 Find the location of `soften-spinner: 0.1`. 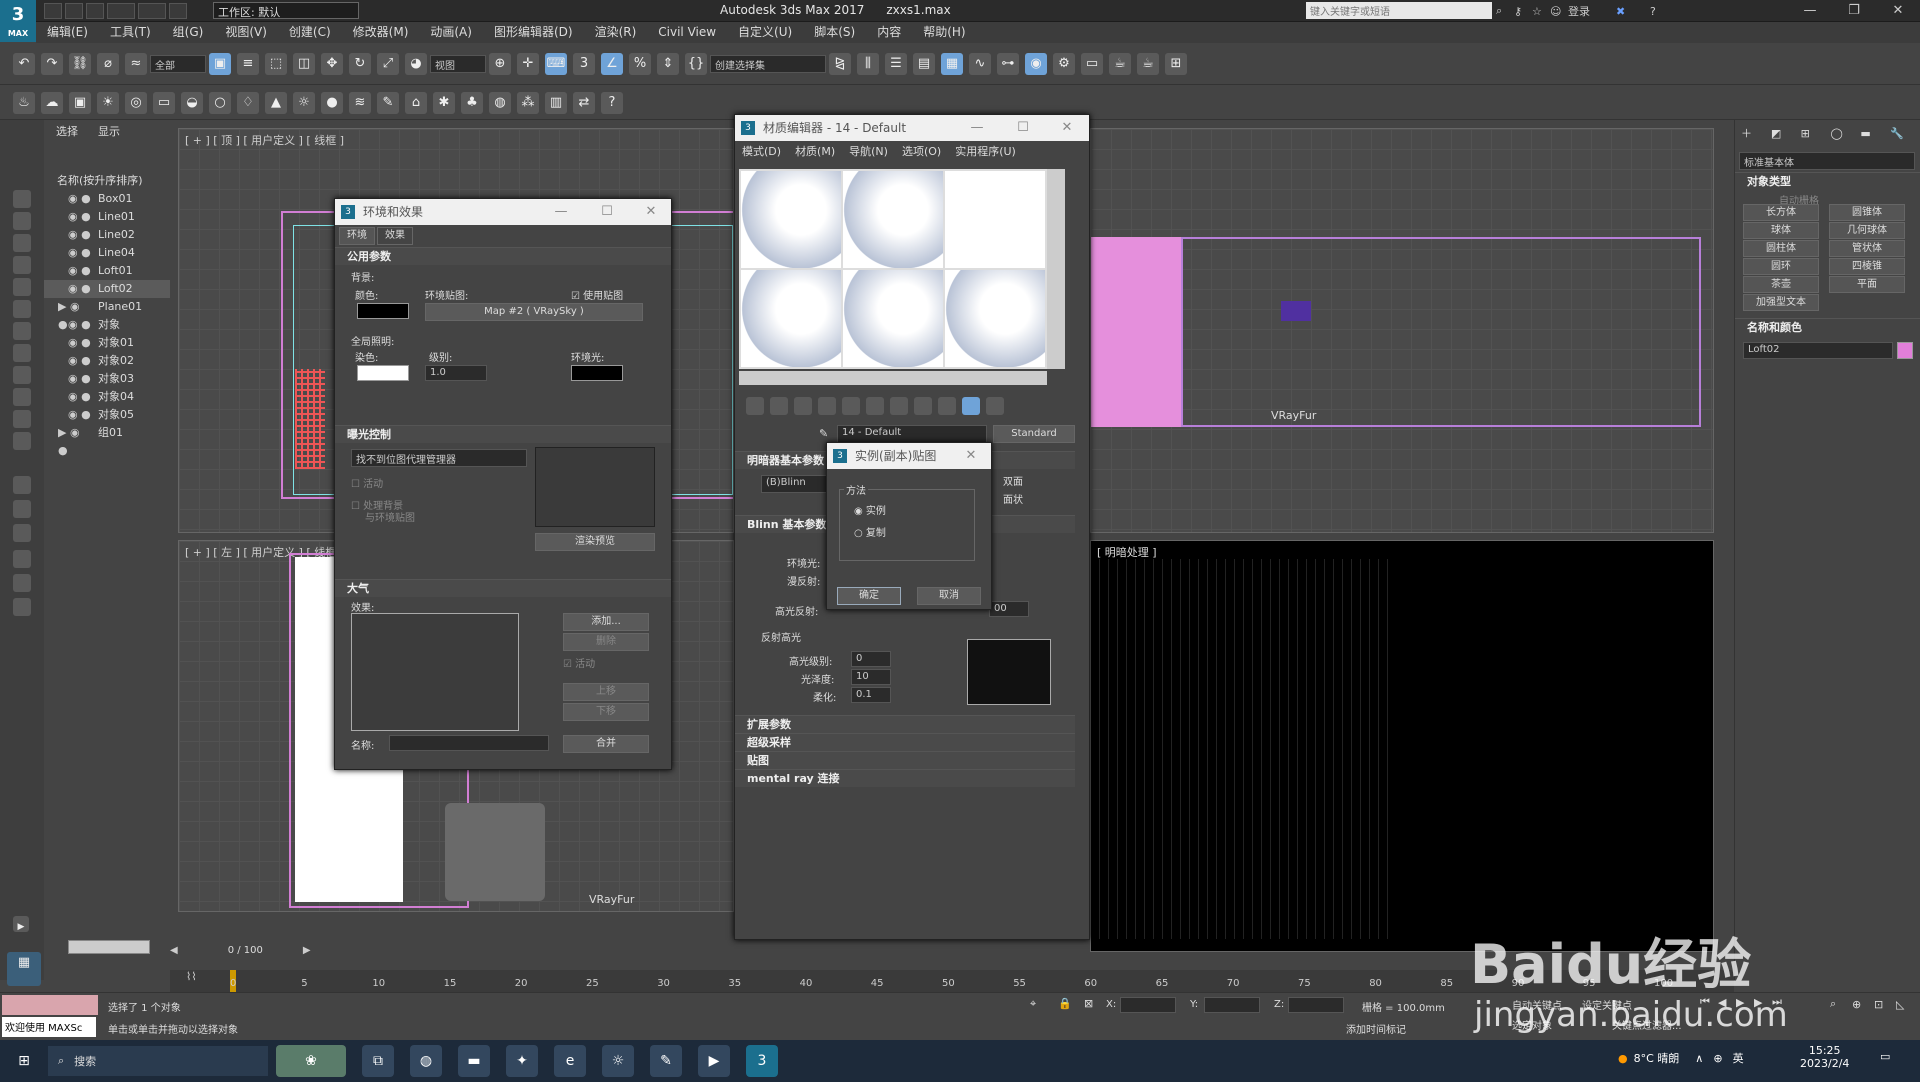

soften-spinner: 0.1 is located at coordinates (871, 695).